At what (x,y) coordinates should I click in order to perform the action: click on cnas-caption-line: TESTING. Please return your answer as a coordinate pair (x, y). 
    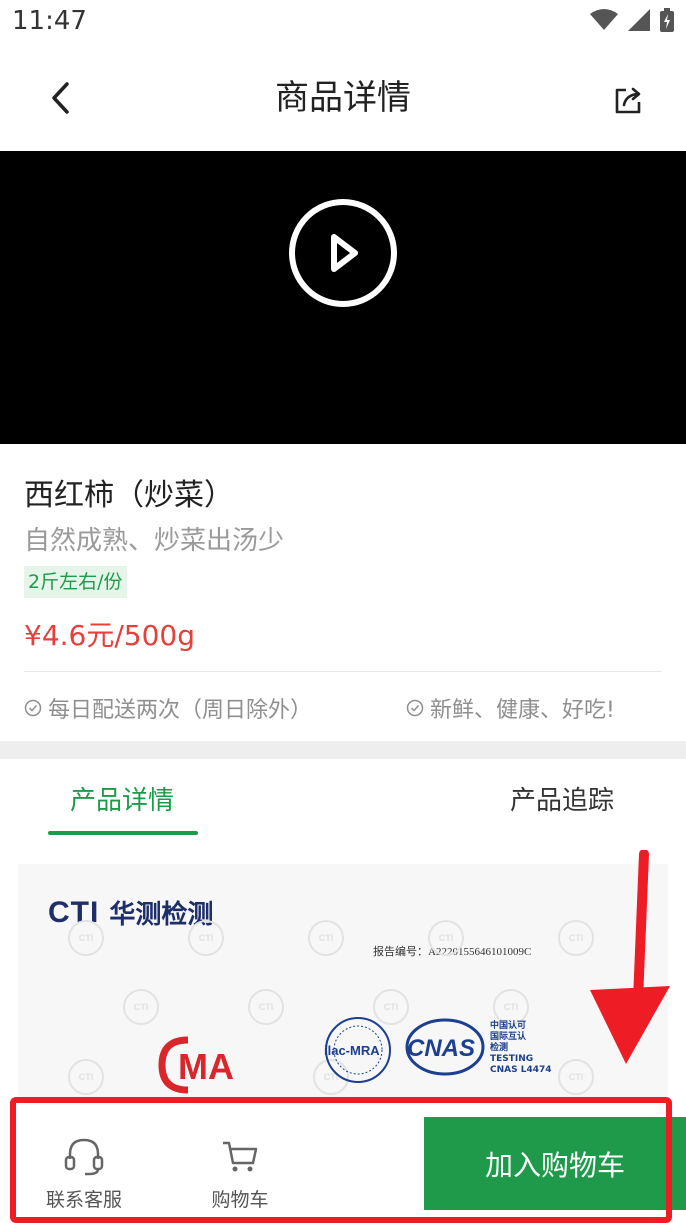
    Looking at the image, I should click on (512, 1059).